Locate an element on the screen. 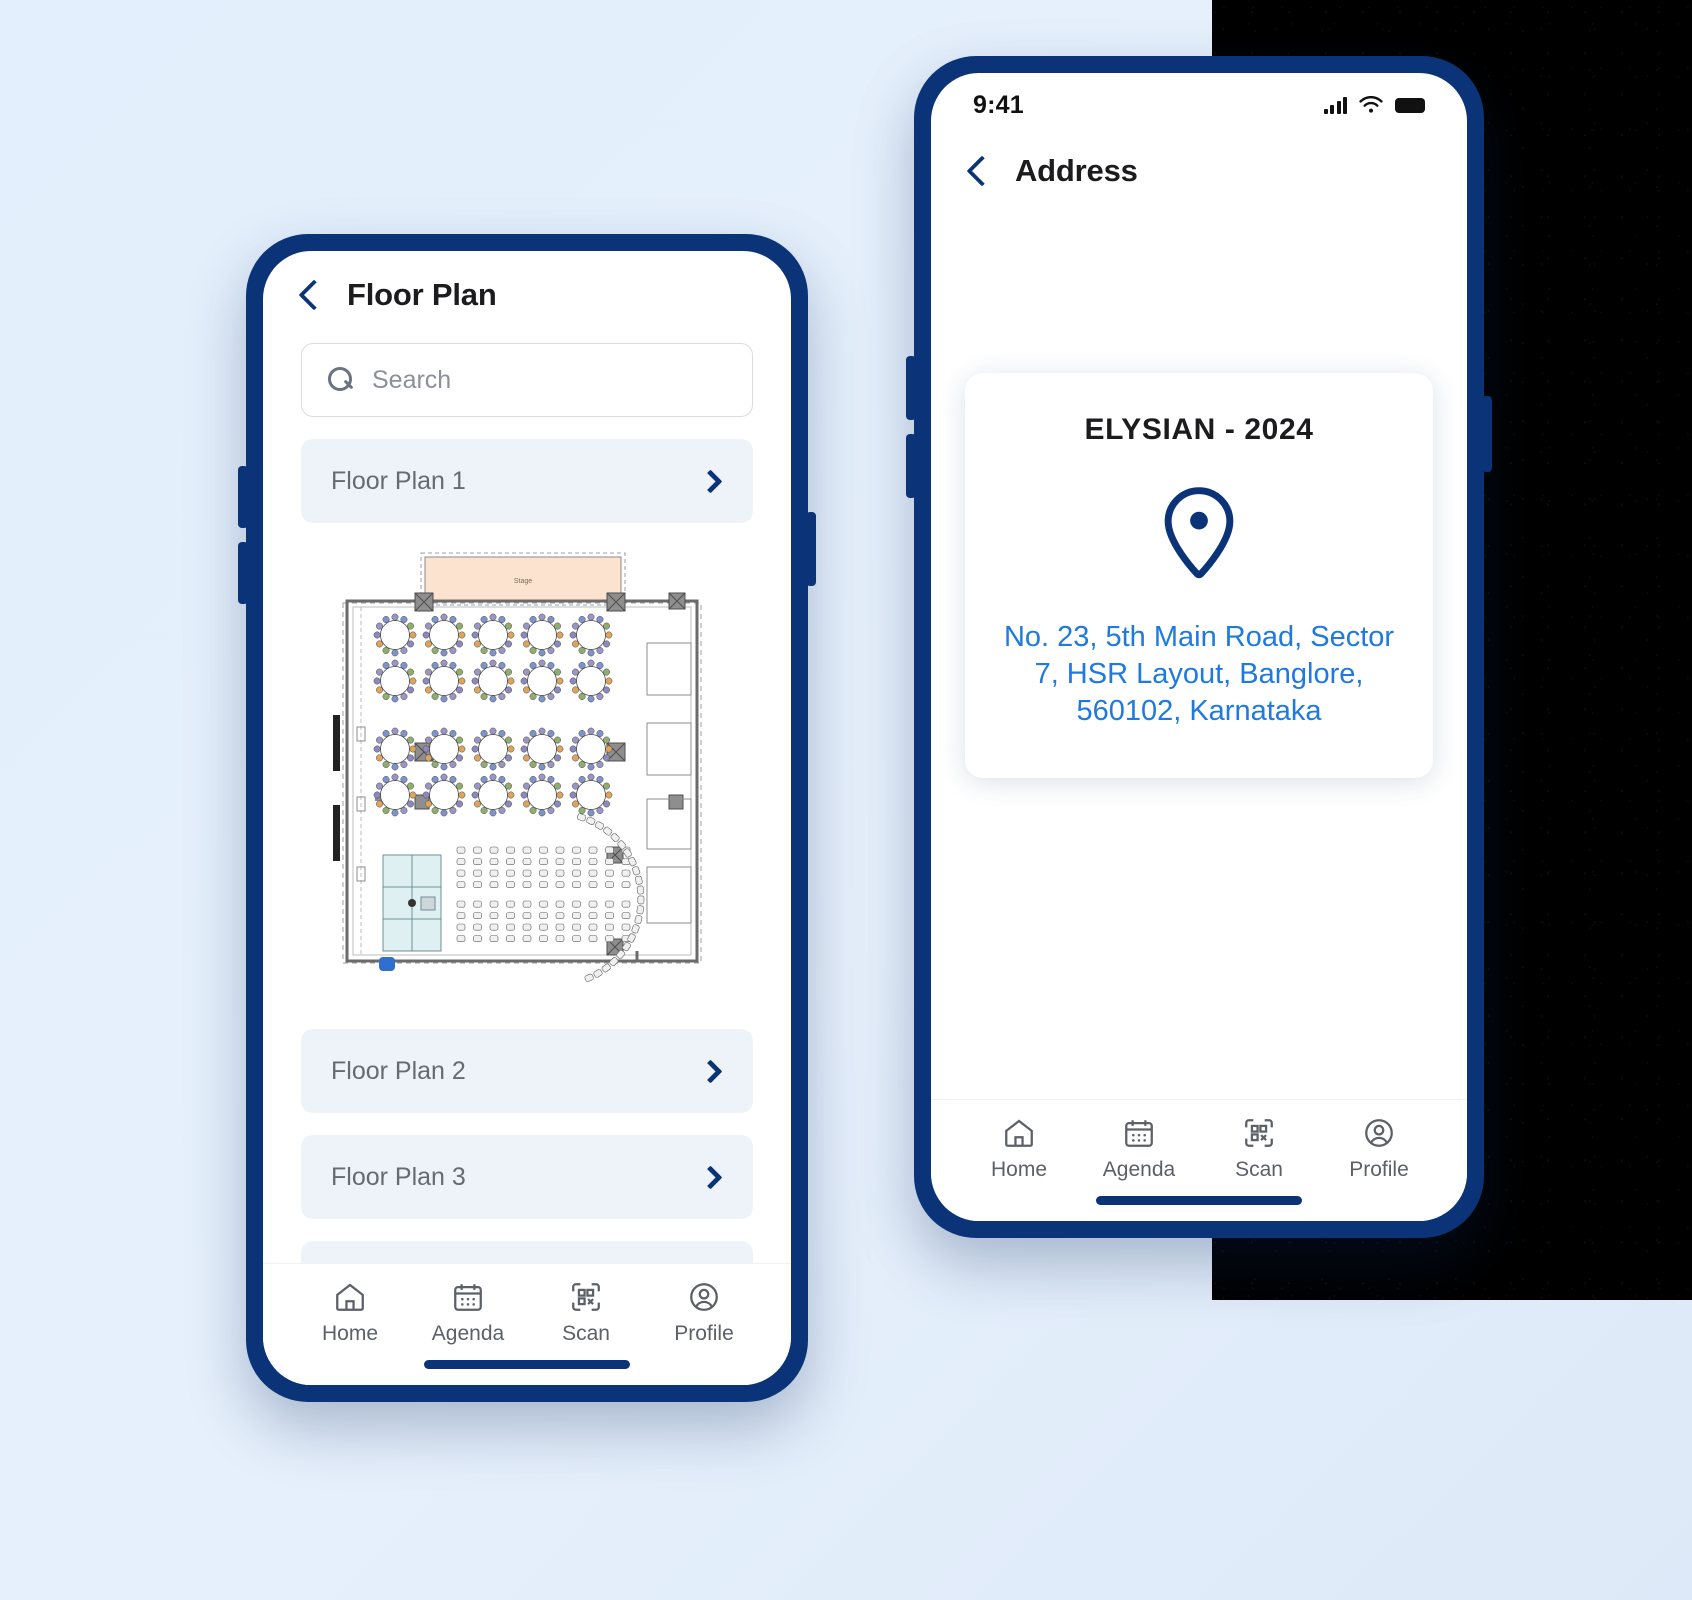 This screenshot has height=1600, width=1692. battery-full-icon is located at coordinates (1410, 105).